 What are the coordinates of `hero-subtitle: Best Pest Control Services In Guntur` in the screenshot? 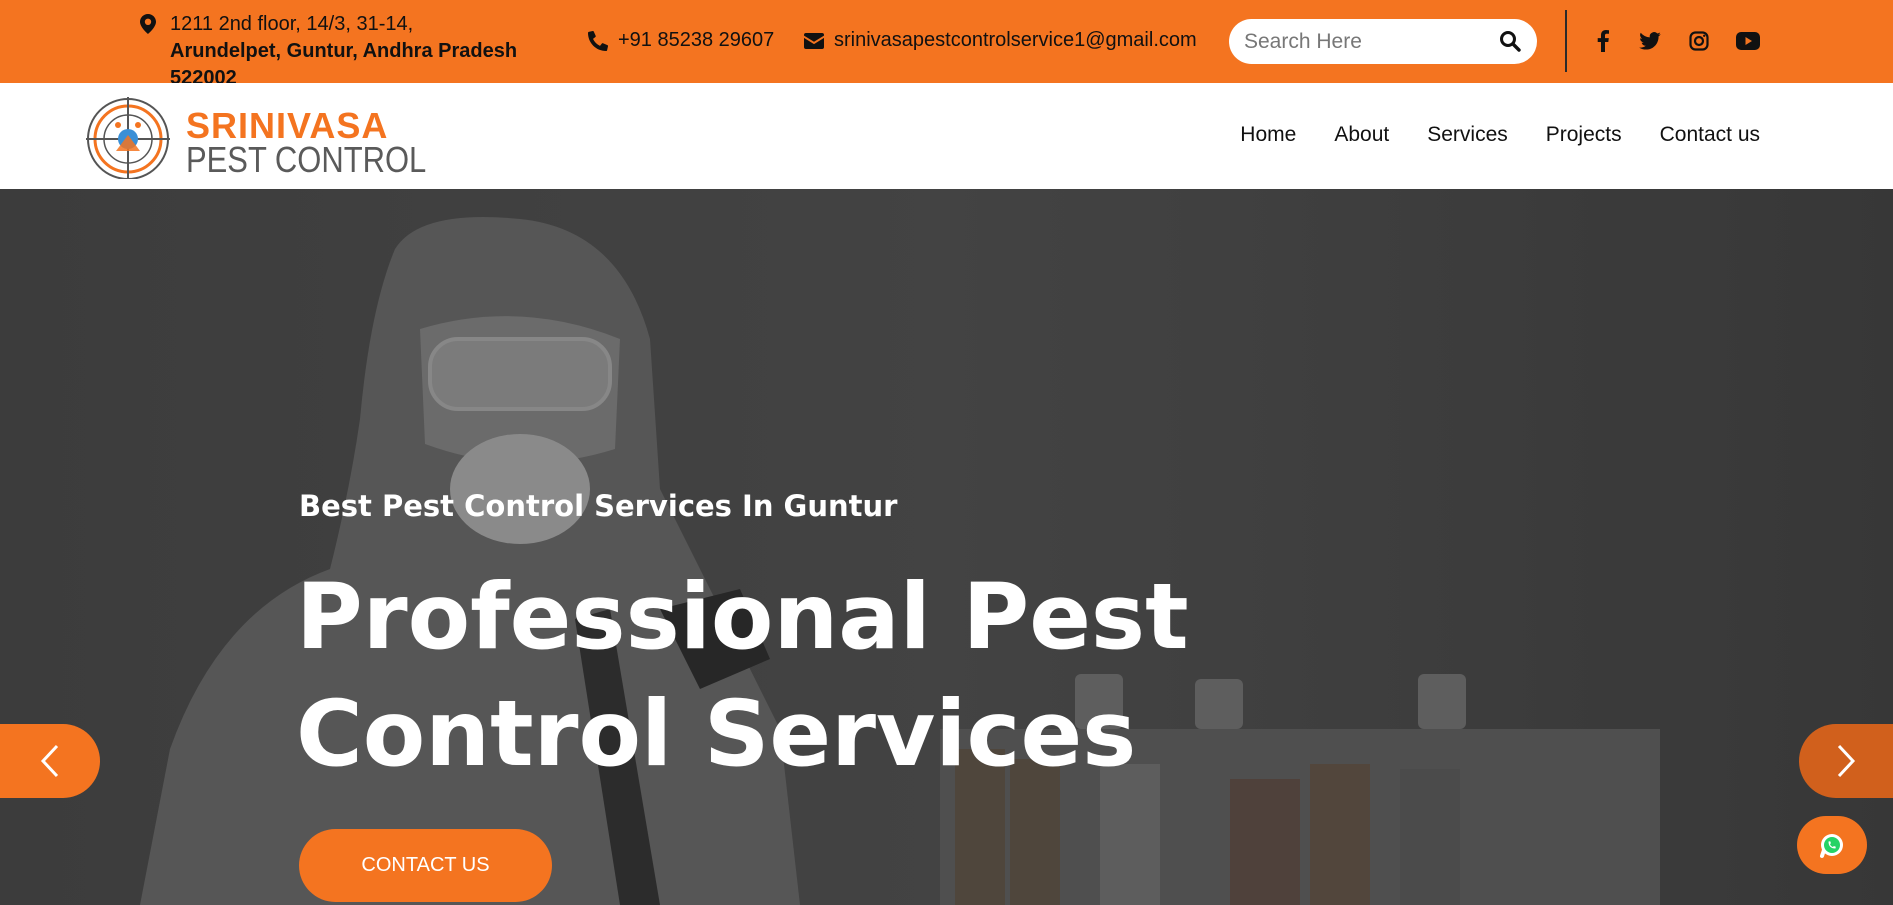 It's located at (598, 506).